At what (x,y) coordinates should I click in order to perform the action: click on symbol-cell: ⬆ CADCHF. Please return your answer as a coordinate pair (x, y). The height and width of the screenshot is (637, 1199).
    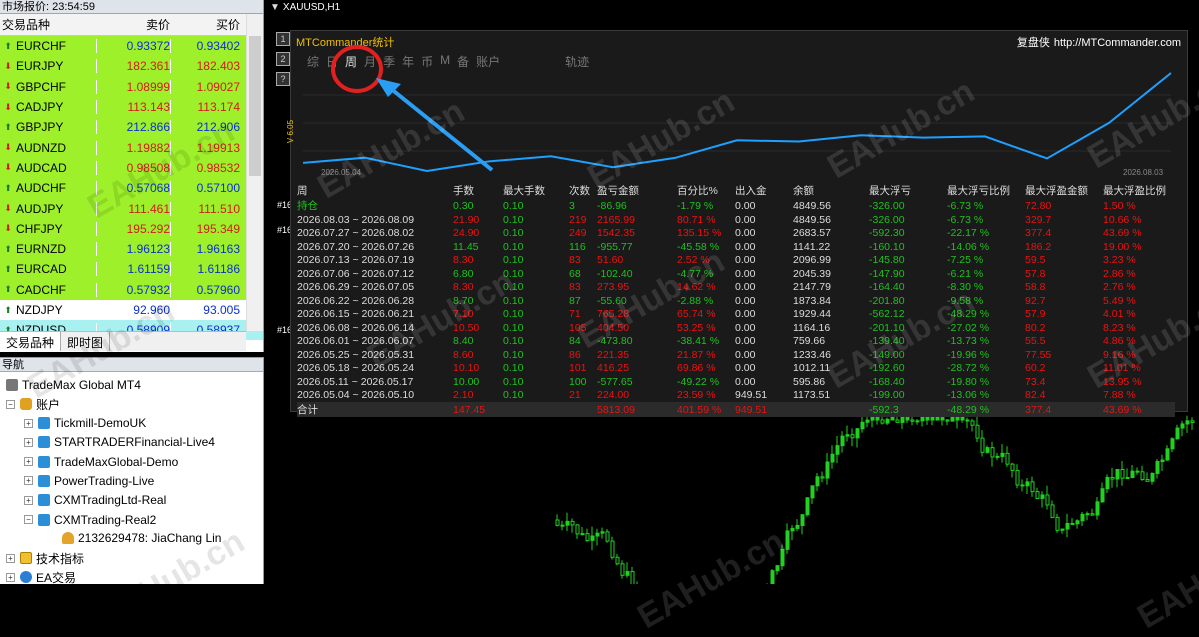
    Looking at the image, I should click on (48, 290).